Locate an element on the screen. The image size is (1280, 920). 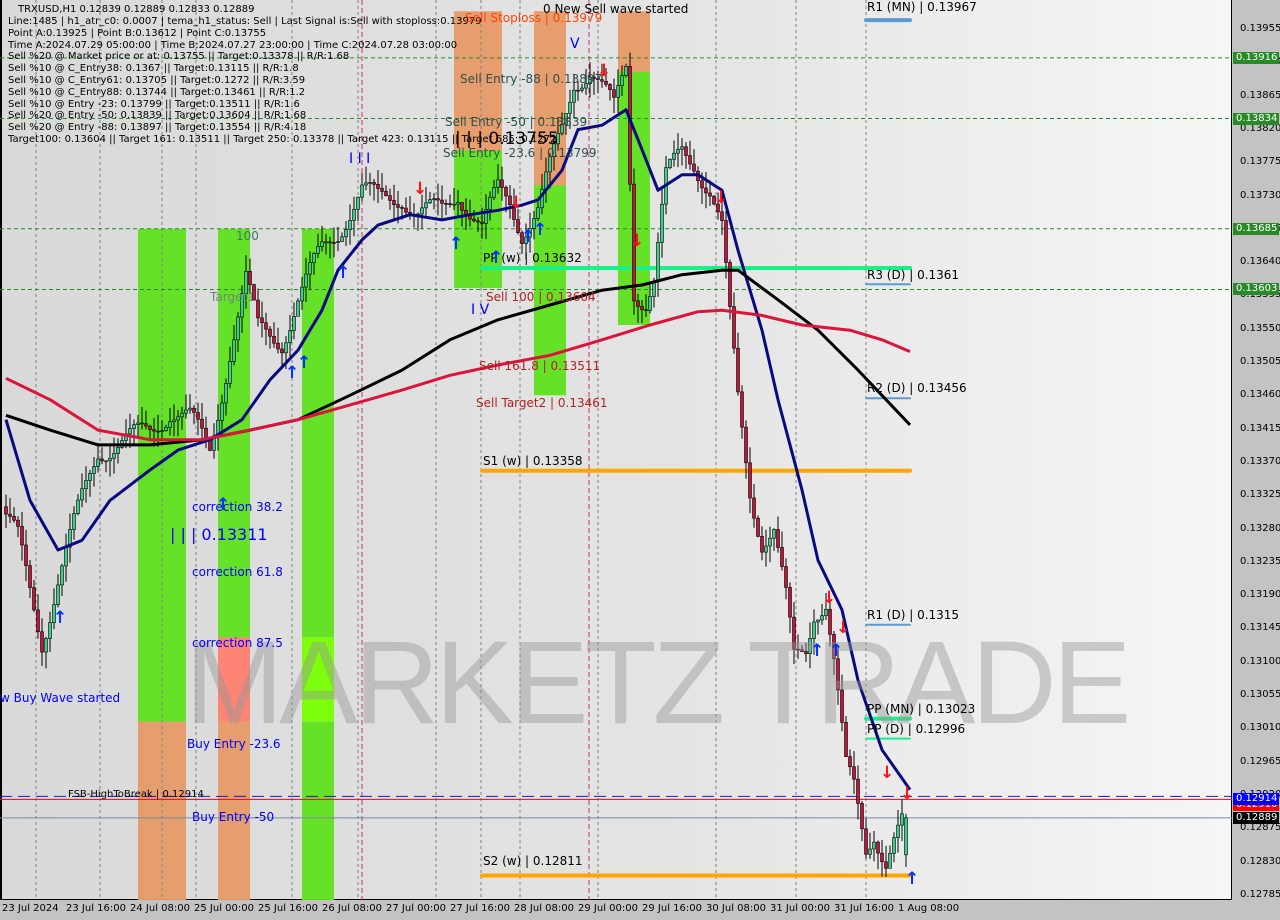
price-tick-label: 0.12965 is located at coordinates (1260, 761).